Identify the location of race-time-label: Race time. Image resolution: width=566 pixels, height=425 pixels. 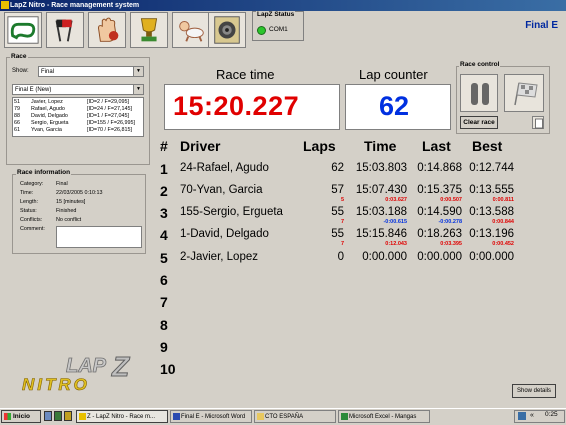
(245, 74).